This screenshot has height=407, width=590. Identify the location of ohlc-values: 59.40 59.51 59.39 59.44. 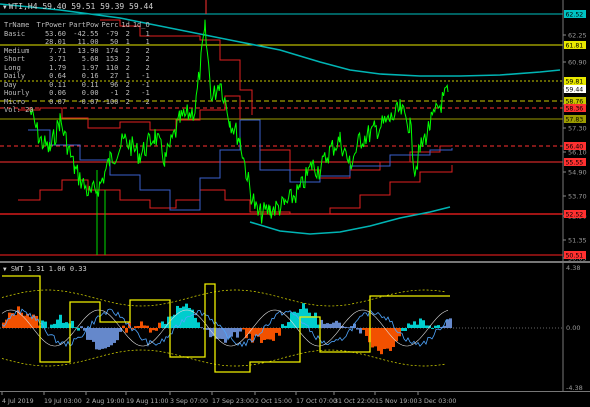
(98, 6).